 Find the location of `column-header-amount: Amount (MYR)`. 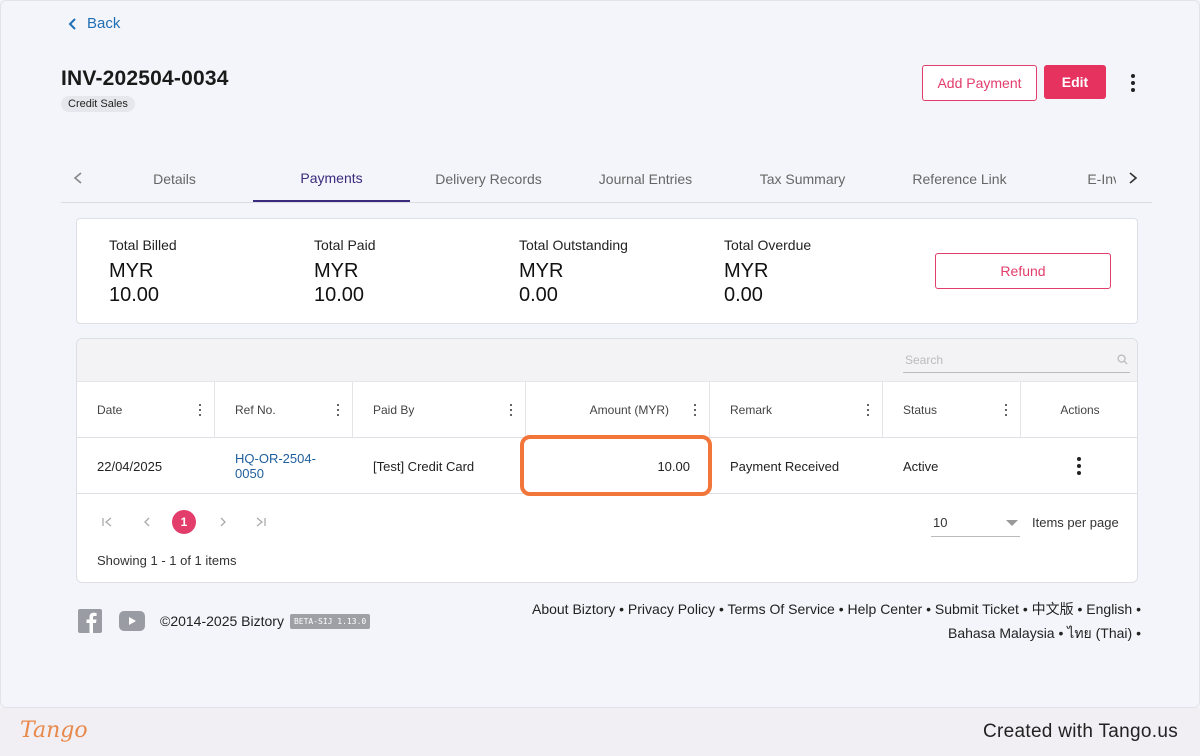

column-header-amount: Amount (MYR) is located at coordinates (618, 410).